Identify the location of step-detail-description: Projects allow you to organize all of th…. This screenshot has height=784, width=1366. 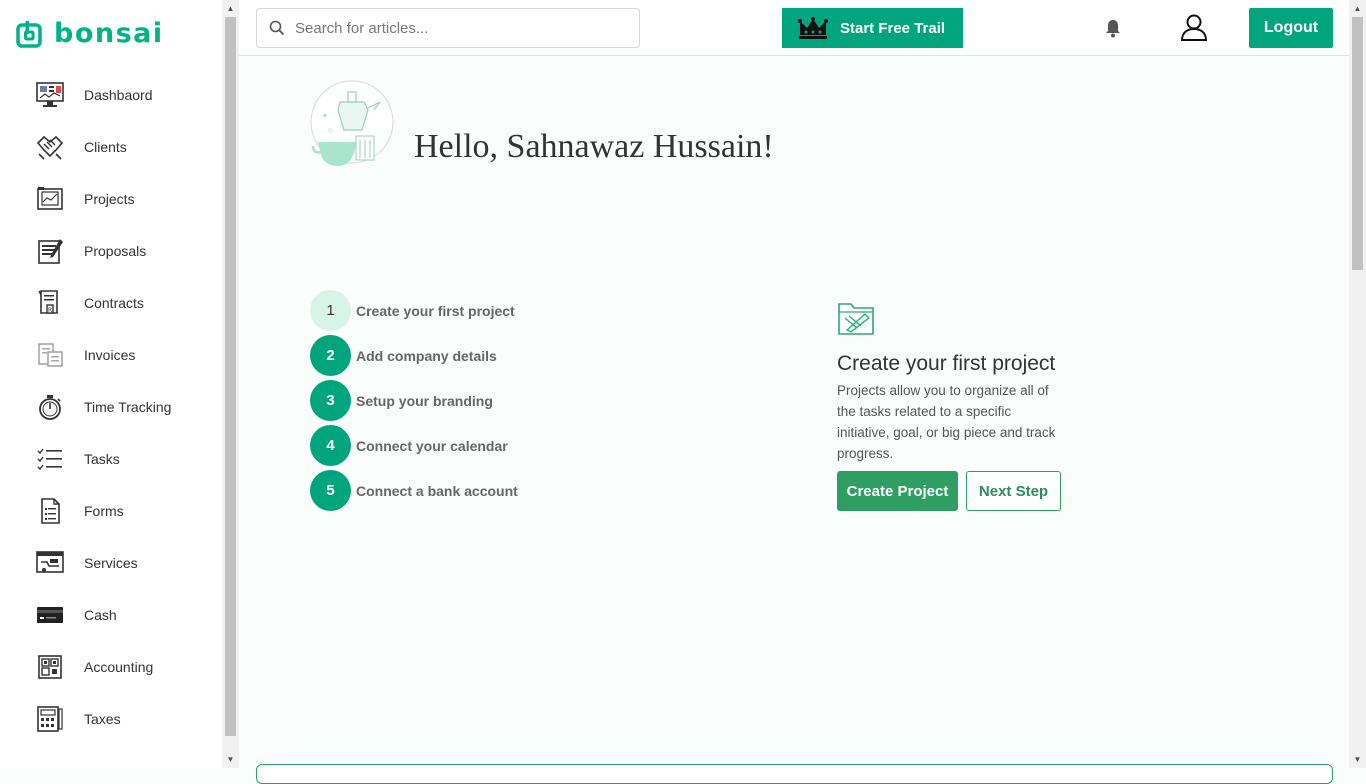
(946, 422).